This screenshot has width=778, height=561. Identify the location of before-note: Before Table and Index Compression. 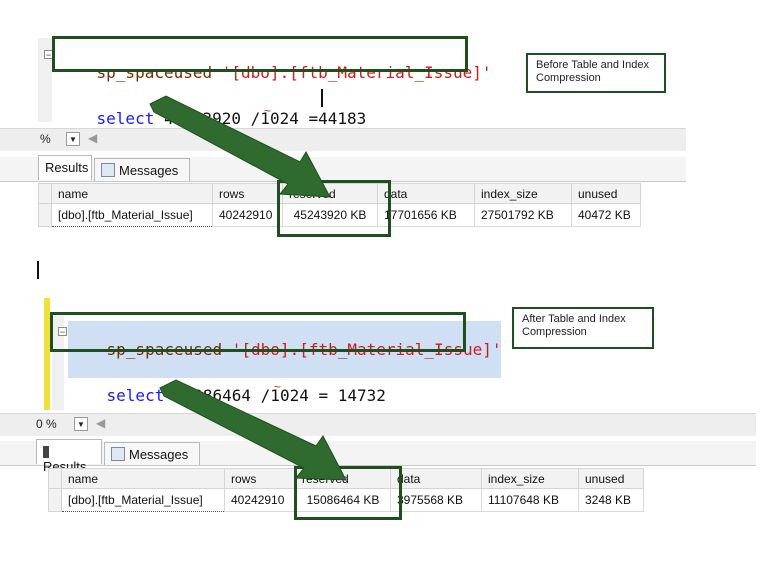
(596, 73).